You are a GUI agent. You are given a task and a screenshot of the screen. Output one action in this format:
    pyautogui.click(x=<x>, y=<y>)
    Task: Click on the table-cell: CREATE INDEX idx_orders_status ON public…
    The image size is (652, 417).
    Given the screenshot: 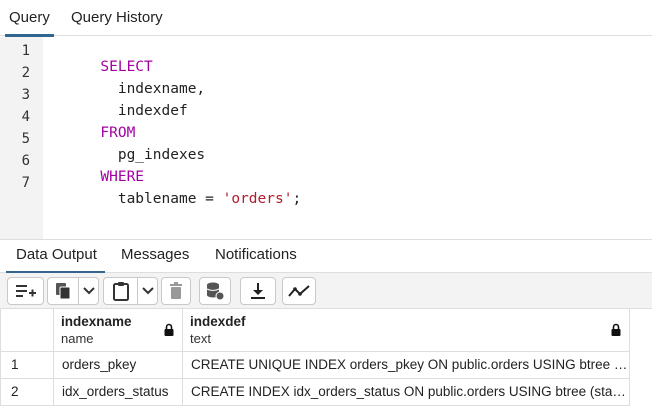 What is the action you would take?
    pyautogui.click(x=406, y=392)
    